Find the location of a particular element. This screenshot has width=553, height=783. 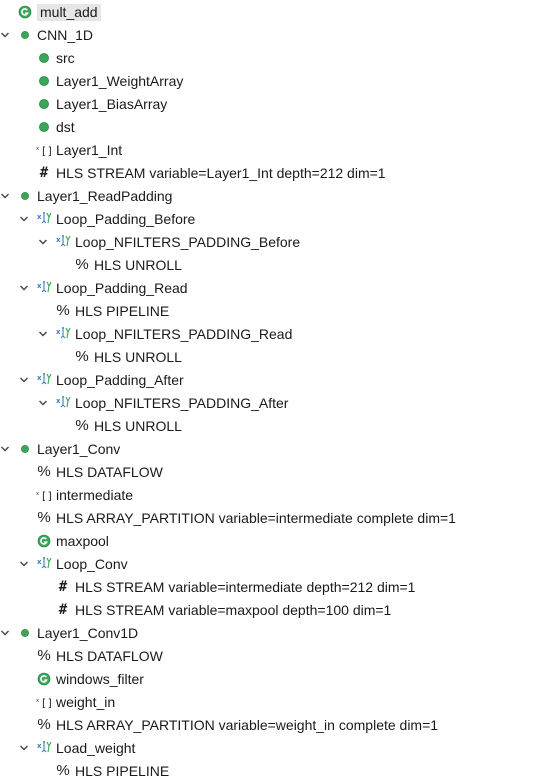

tree-row: x Load_weight is located at coordinates (276, 748).